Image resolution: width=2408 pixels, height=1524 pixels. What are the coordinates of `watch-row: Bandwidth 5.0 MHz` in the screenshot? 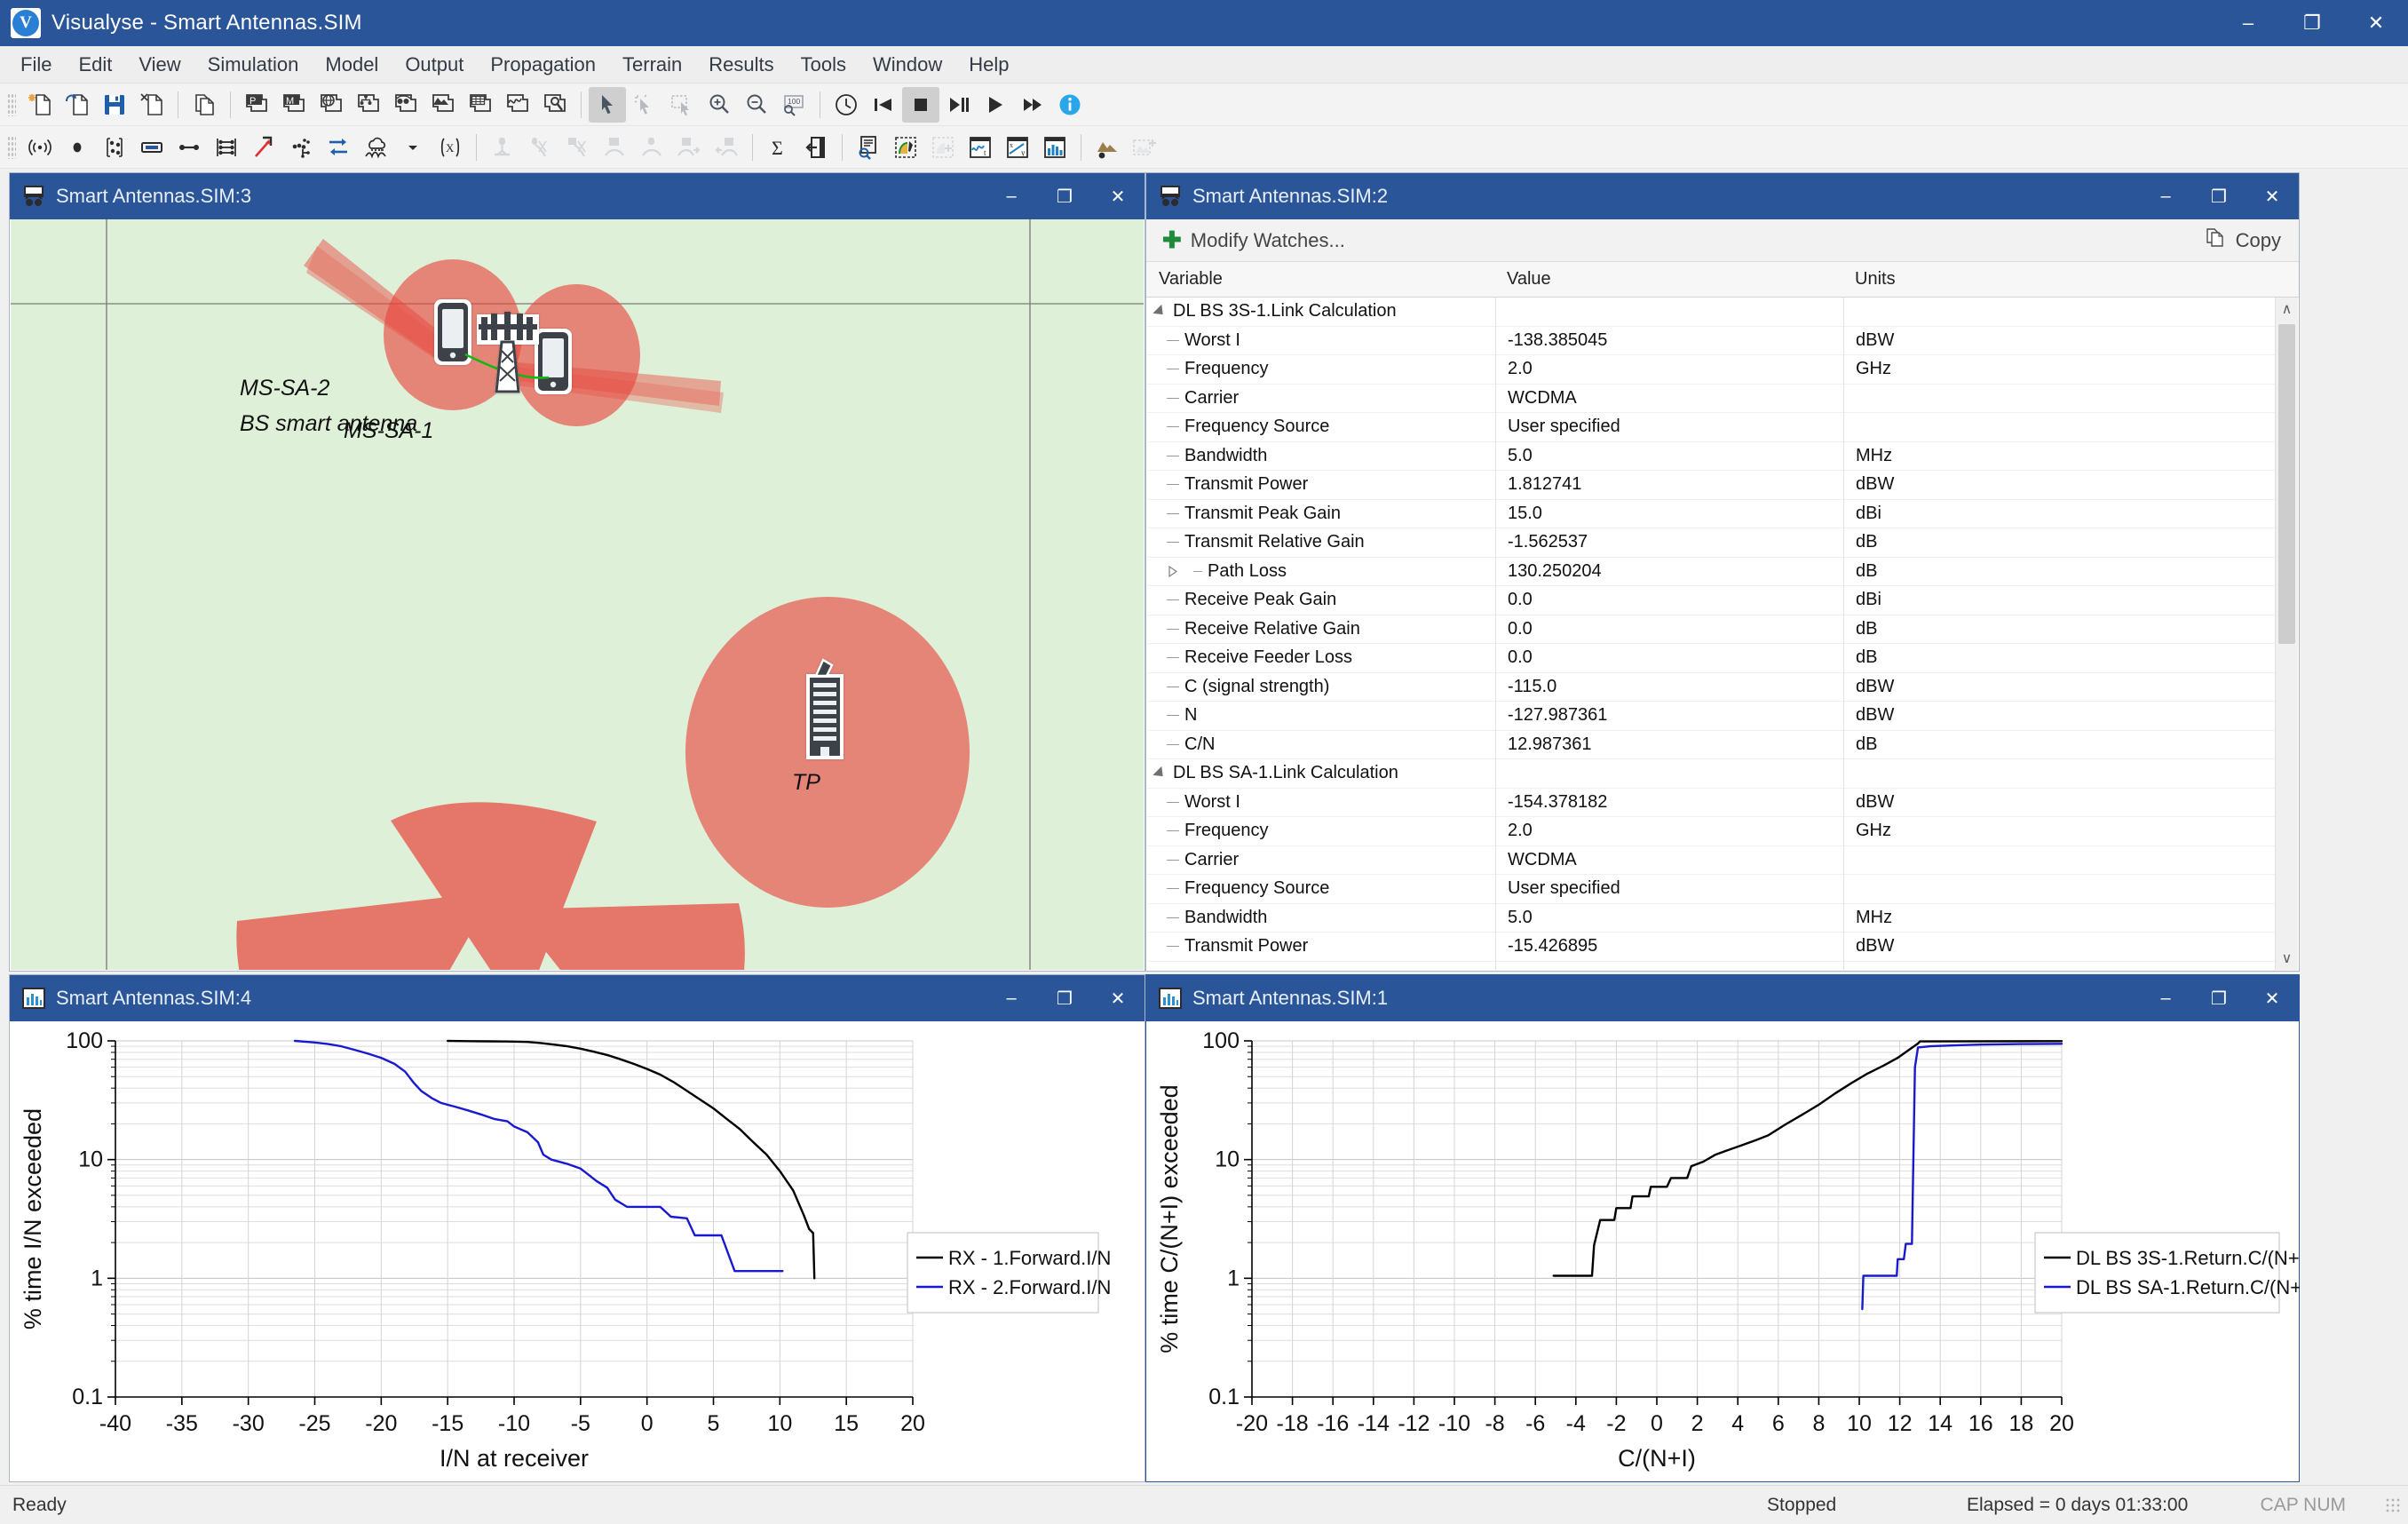 It's located at (1711, 456).